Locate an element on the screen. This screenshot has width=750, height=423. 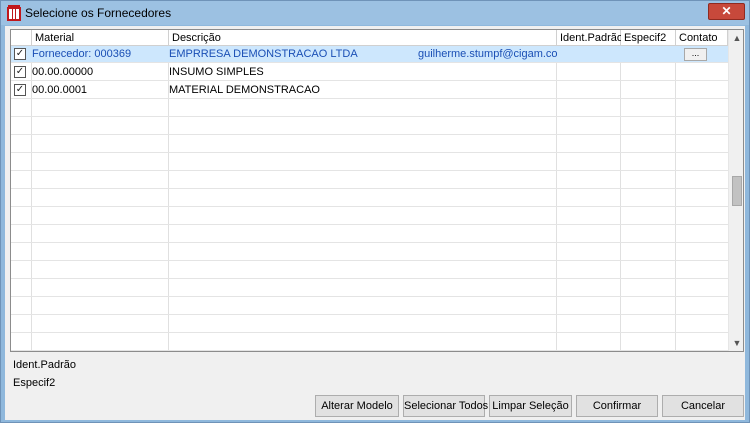
especif2-label: Especif2 is located at coordinates (34, 383).